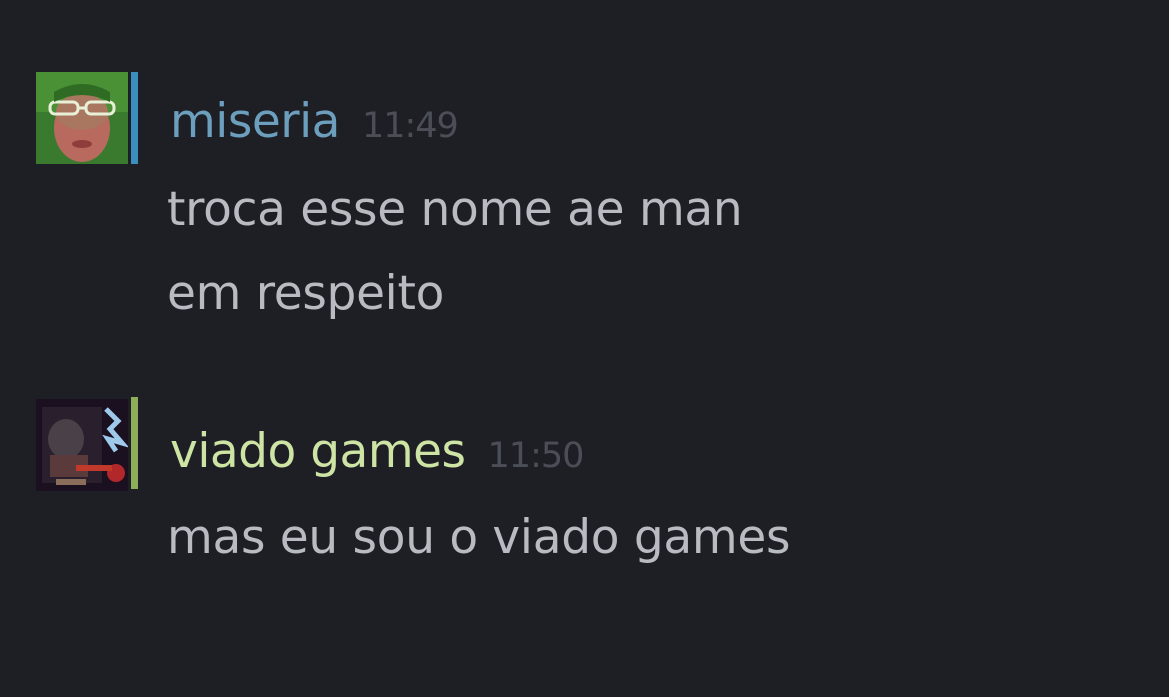  Describe the element at coordinates (410, 126) in the screenshot. I see `timestamp: 11:49` at that location.